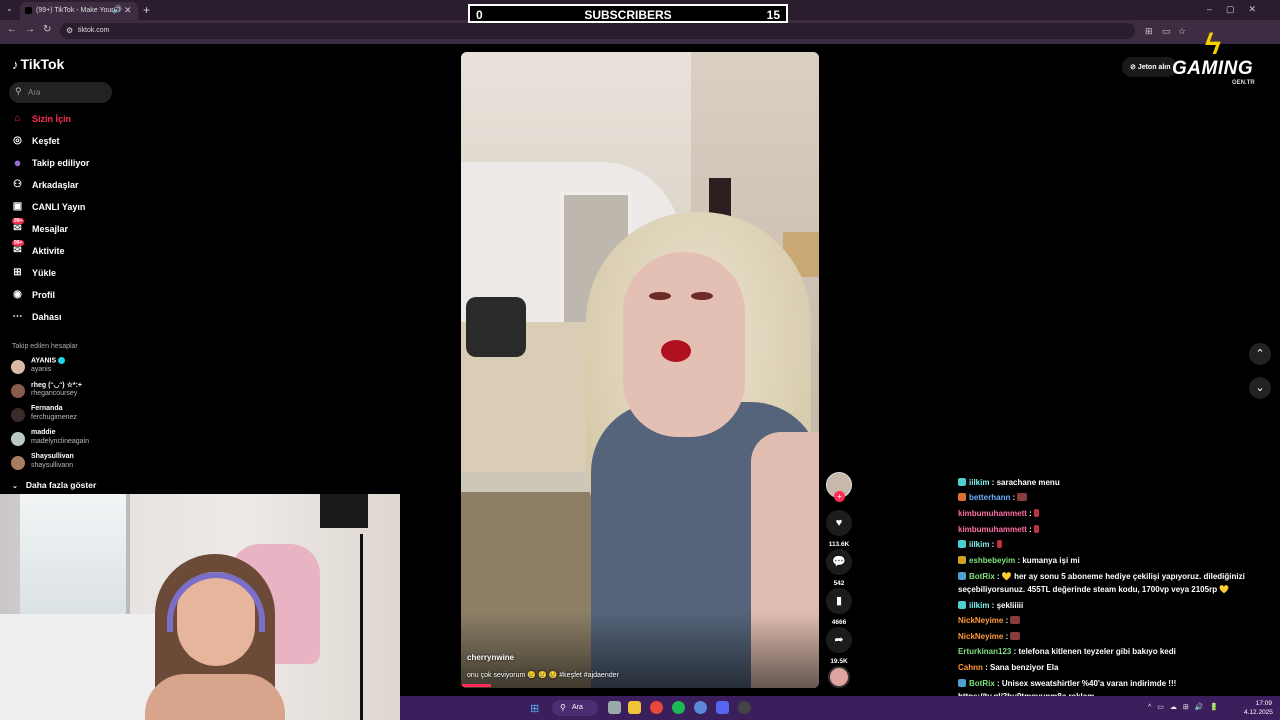  Describe the element at coordinates (1019, 560) in the screenshot. I see `chat-message: eshbebeyim : kumanya işi mi` at that location.